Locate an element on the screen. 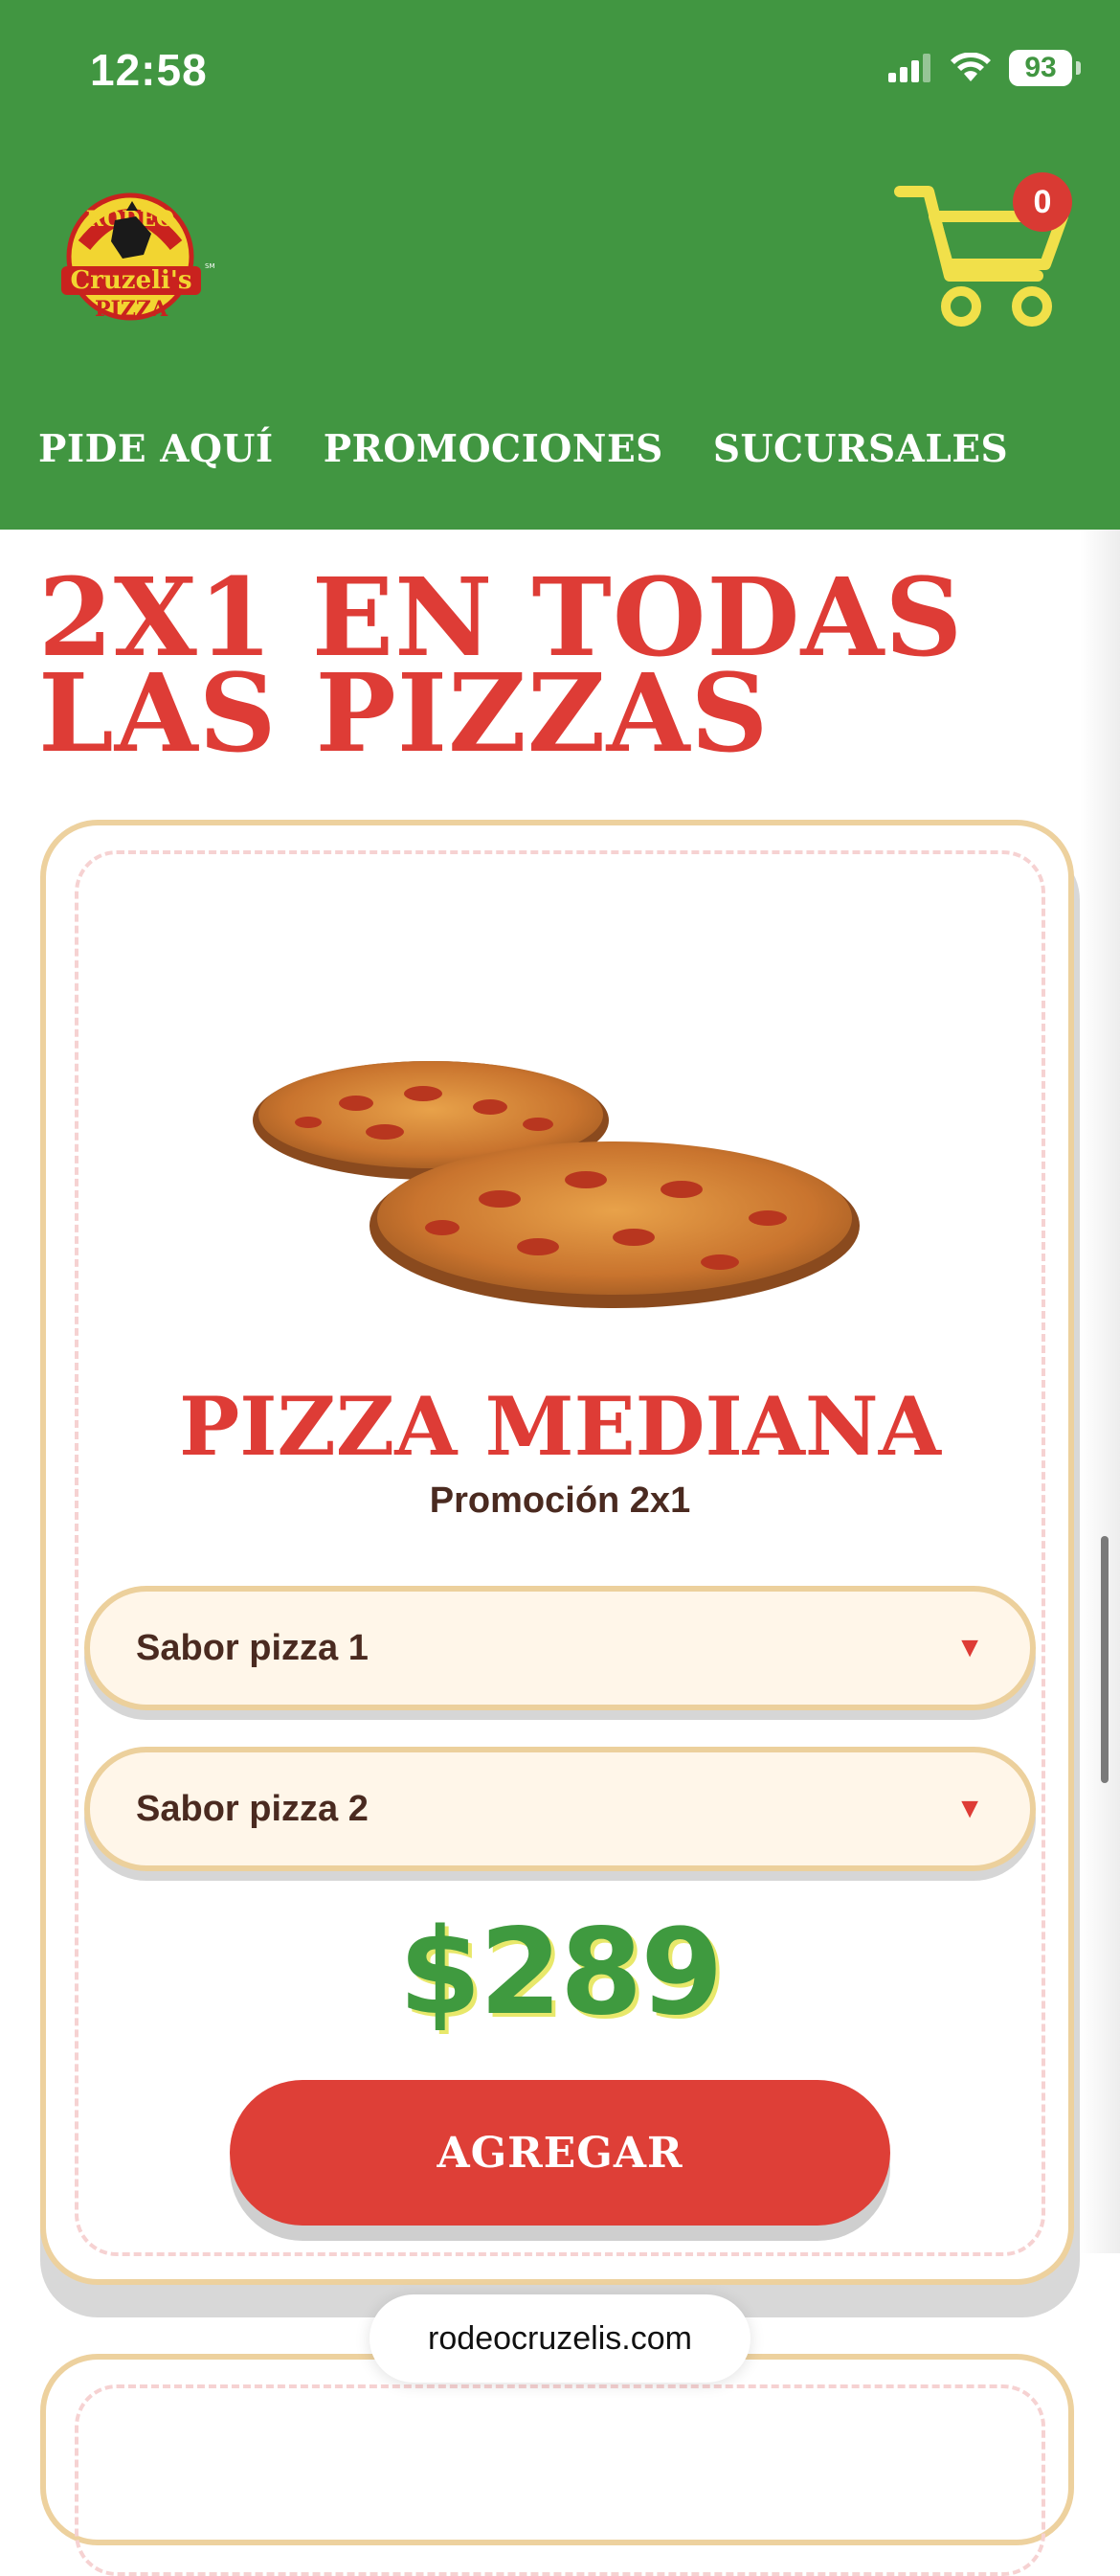  scrollbar-thumb is located at coordinates (1105, 1659).